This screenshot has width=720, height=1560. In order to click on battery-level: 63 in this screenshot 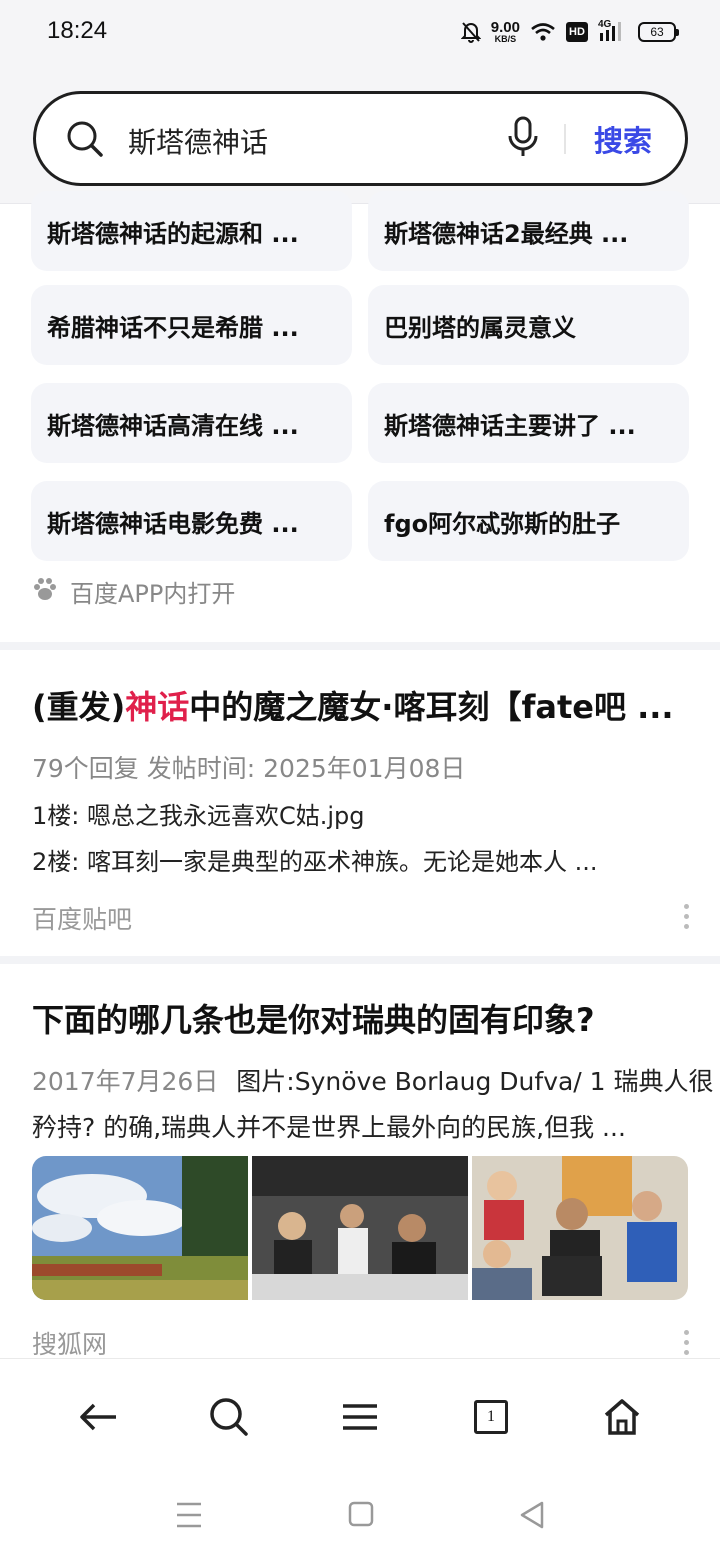, I will do `click(657, 32)`.